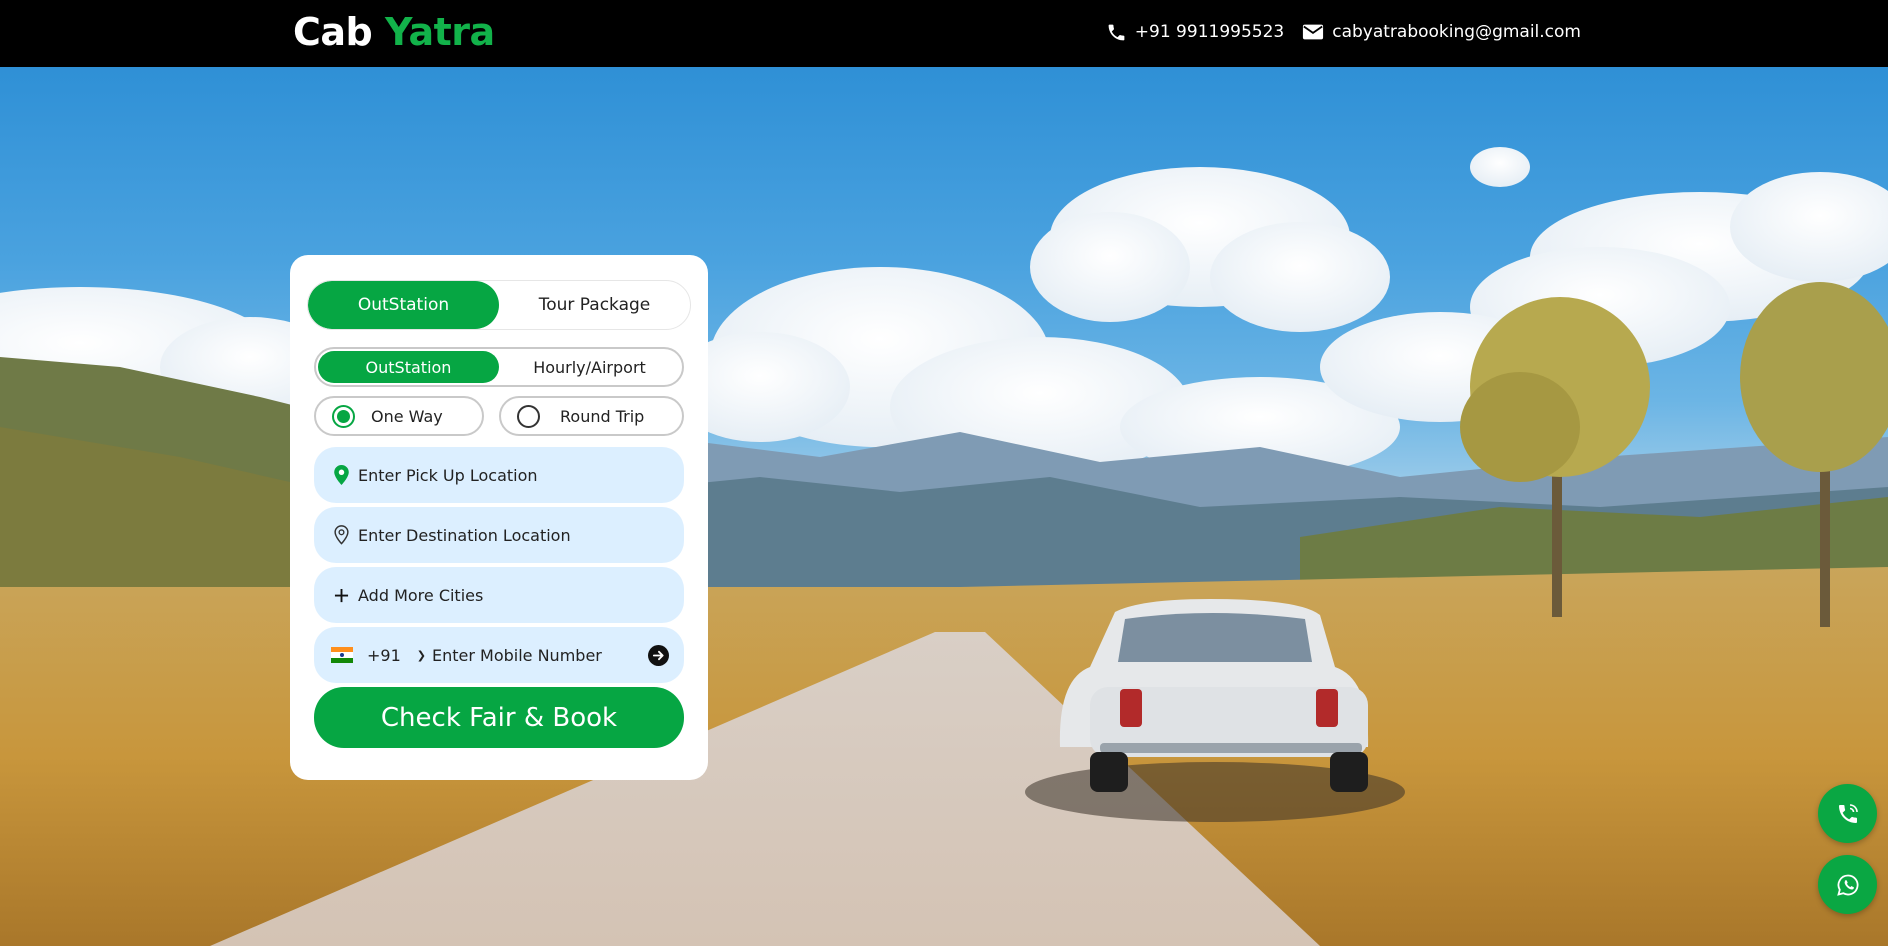  What do you see at coordinates (341, 475) in the screenshot?
I see `map-pin-filled-icon` at bounding box center [341, 475].